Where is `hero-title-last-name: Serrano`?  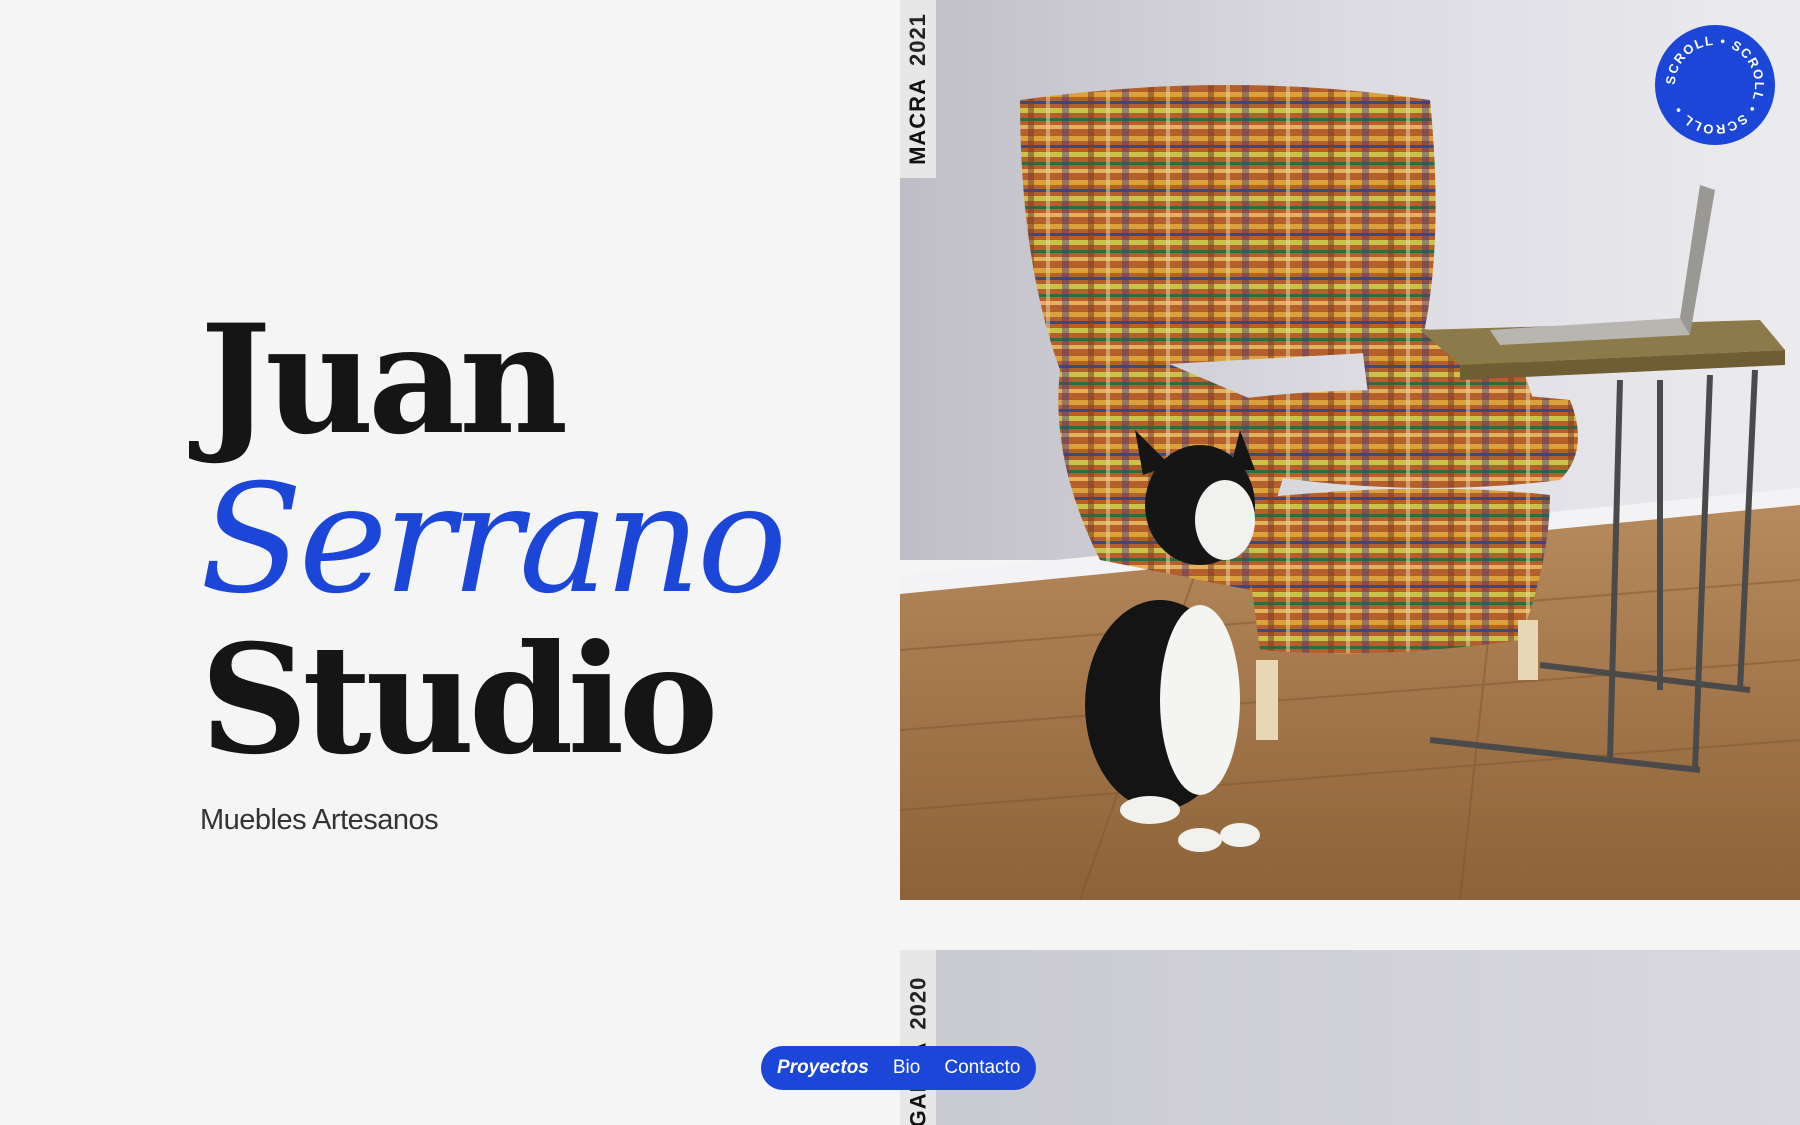 hero-title-last-name: Serrano is located at coordinates (493, 540).